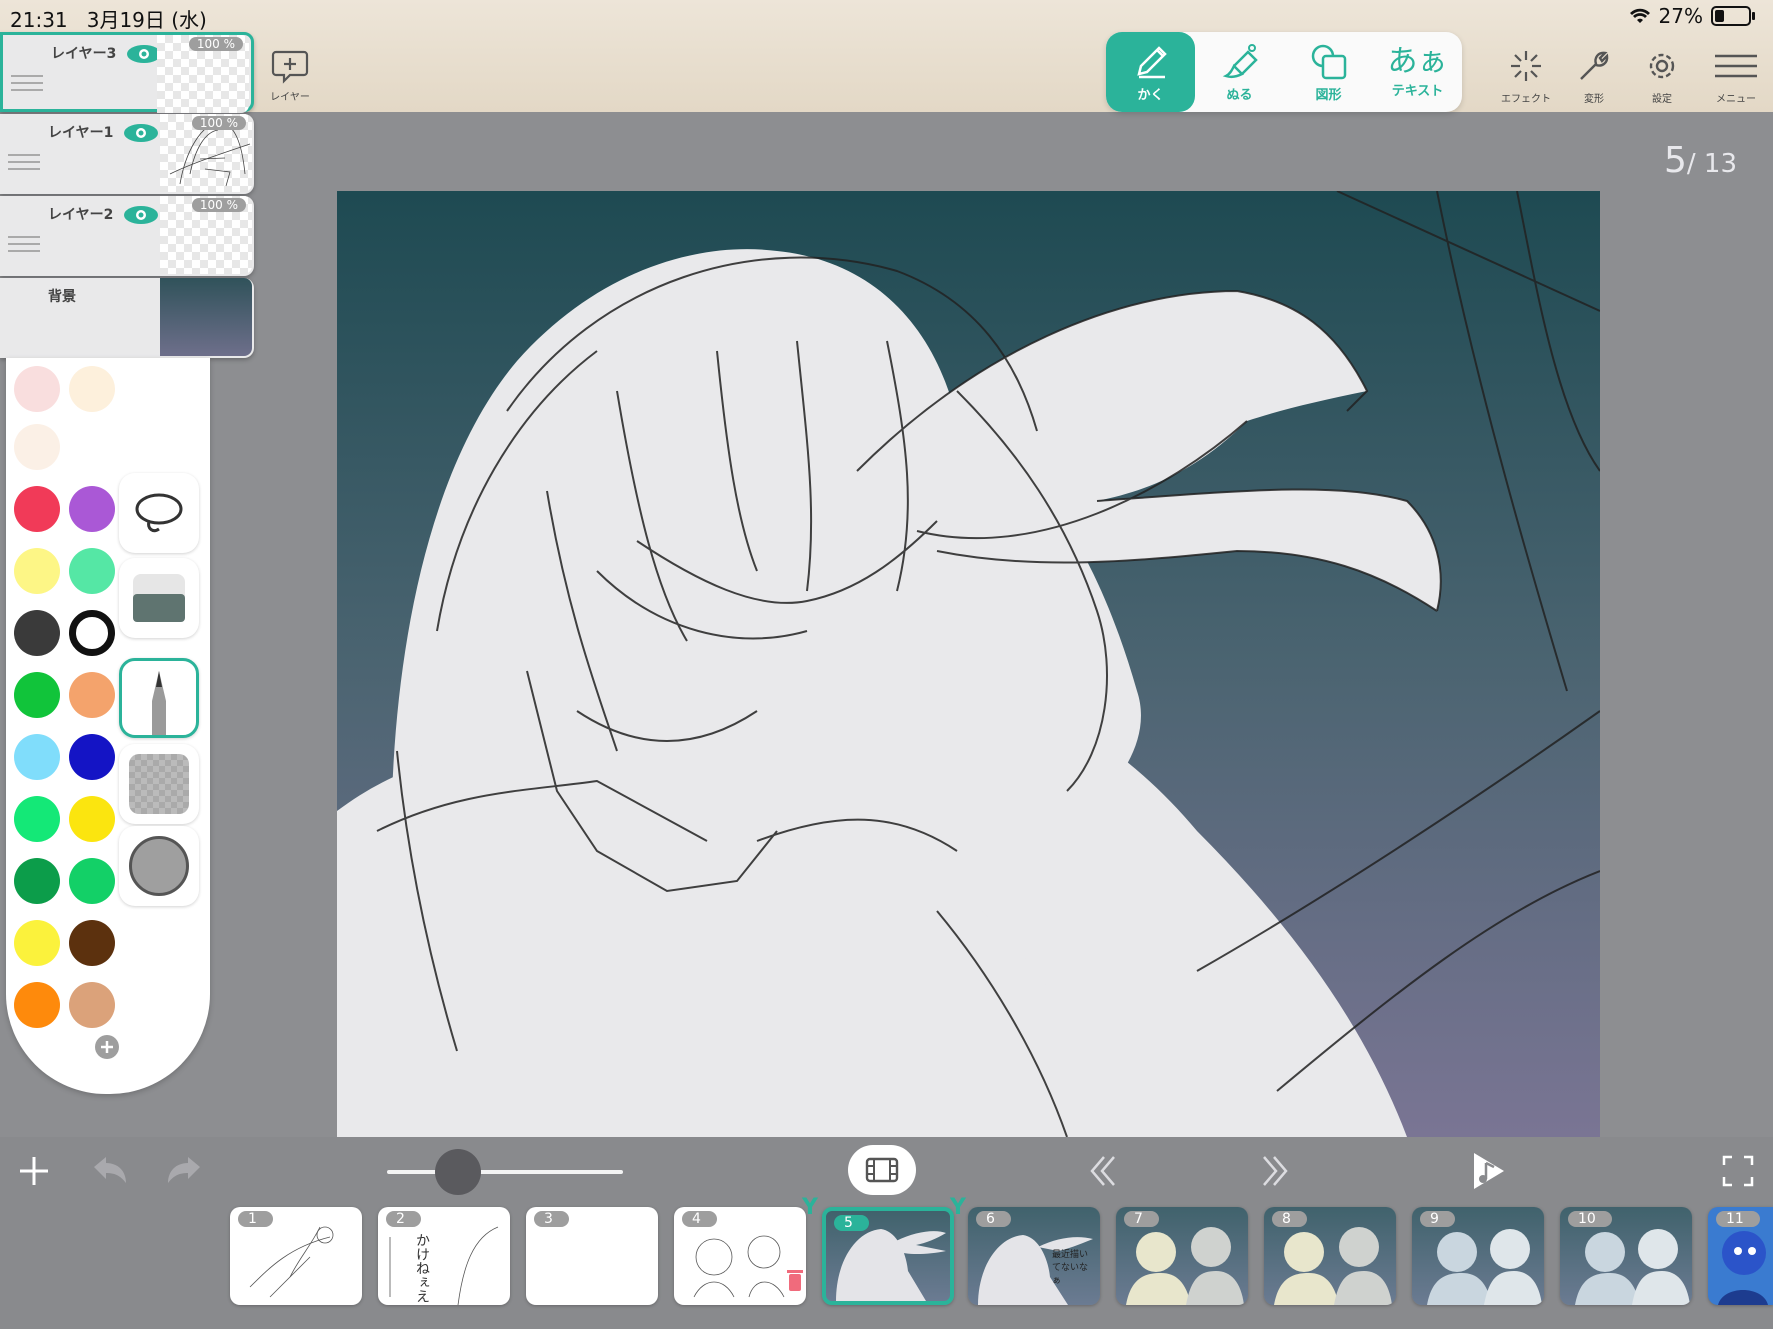 This screenshot has width=1773, height=1329. I want to click on text-icon: あぁ, so click(1417, 61).